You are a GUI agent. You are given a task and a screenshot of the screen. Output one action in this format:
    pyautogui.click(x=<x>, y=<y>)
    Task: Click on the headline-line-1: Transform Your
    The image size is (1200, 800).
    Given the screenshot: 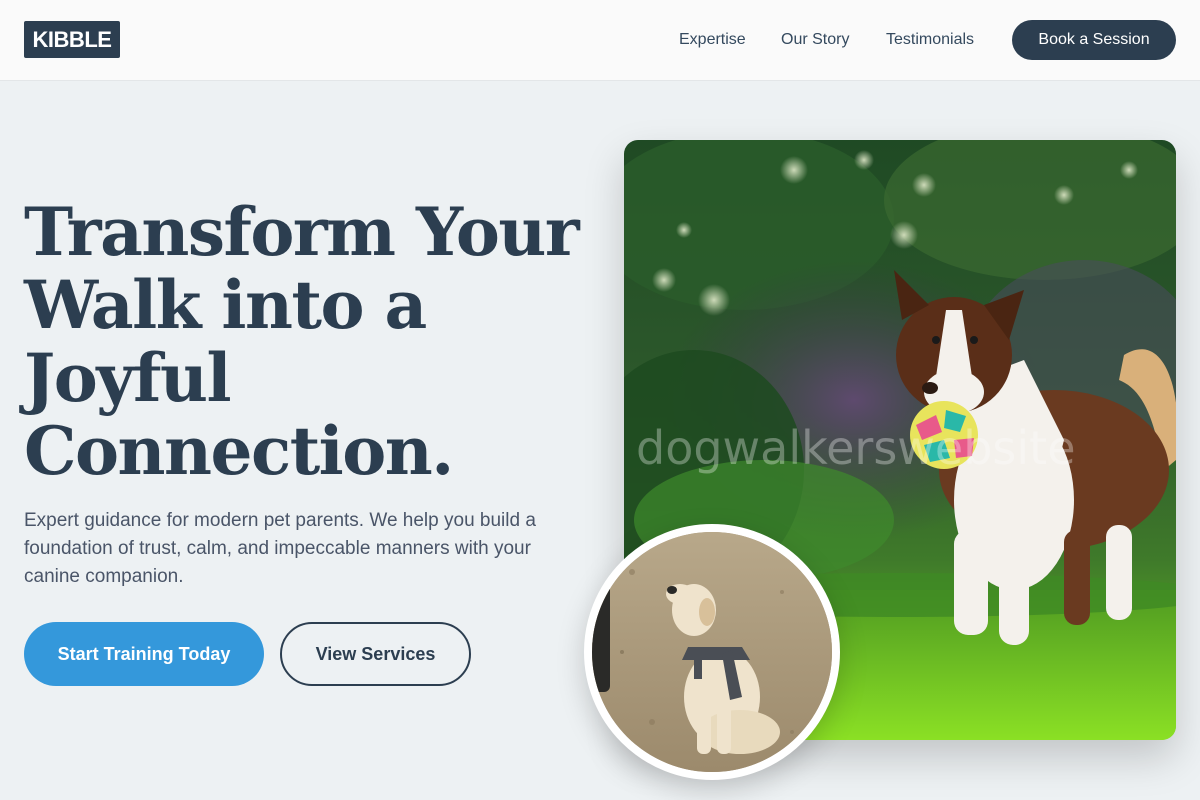 What is the action you would take?
    pyautogui.click(x=302, y=232)
    